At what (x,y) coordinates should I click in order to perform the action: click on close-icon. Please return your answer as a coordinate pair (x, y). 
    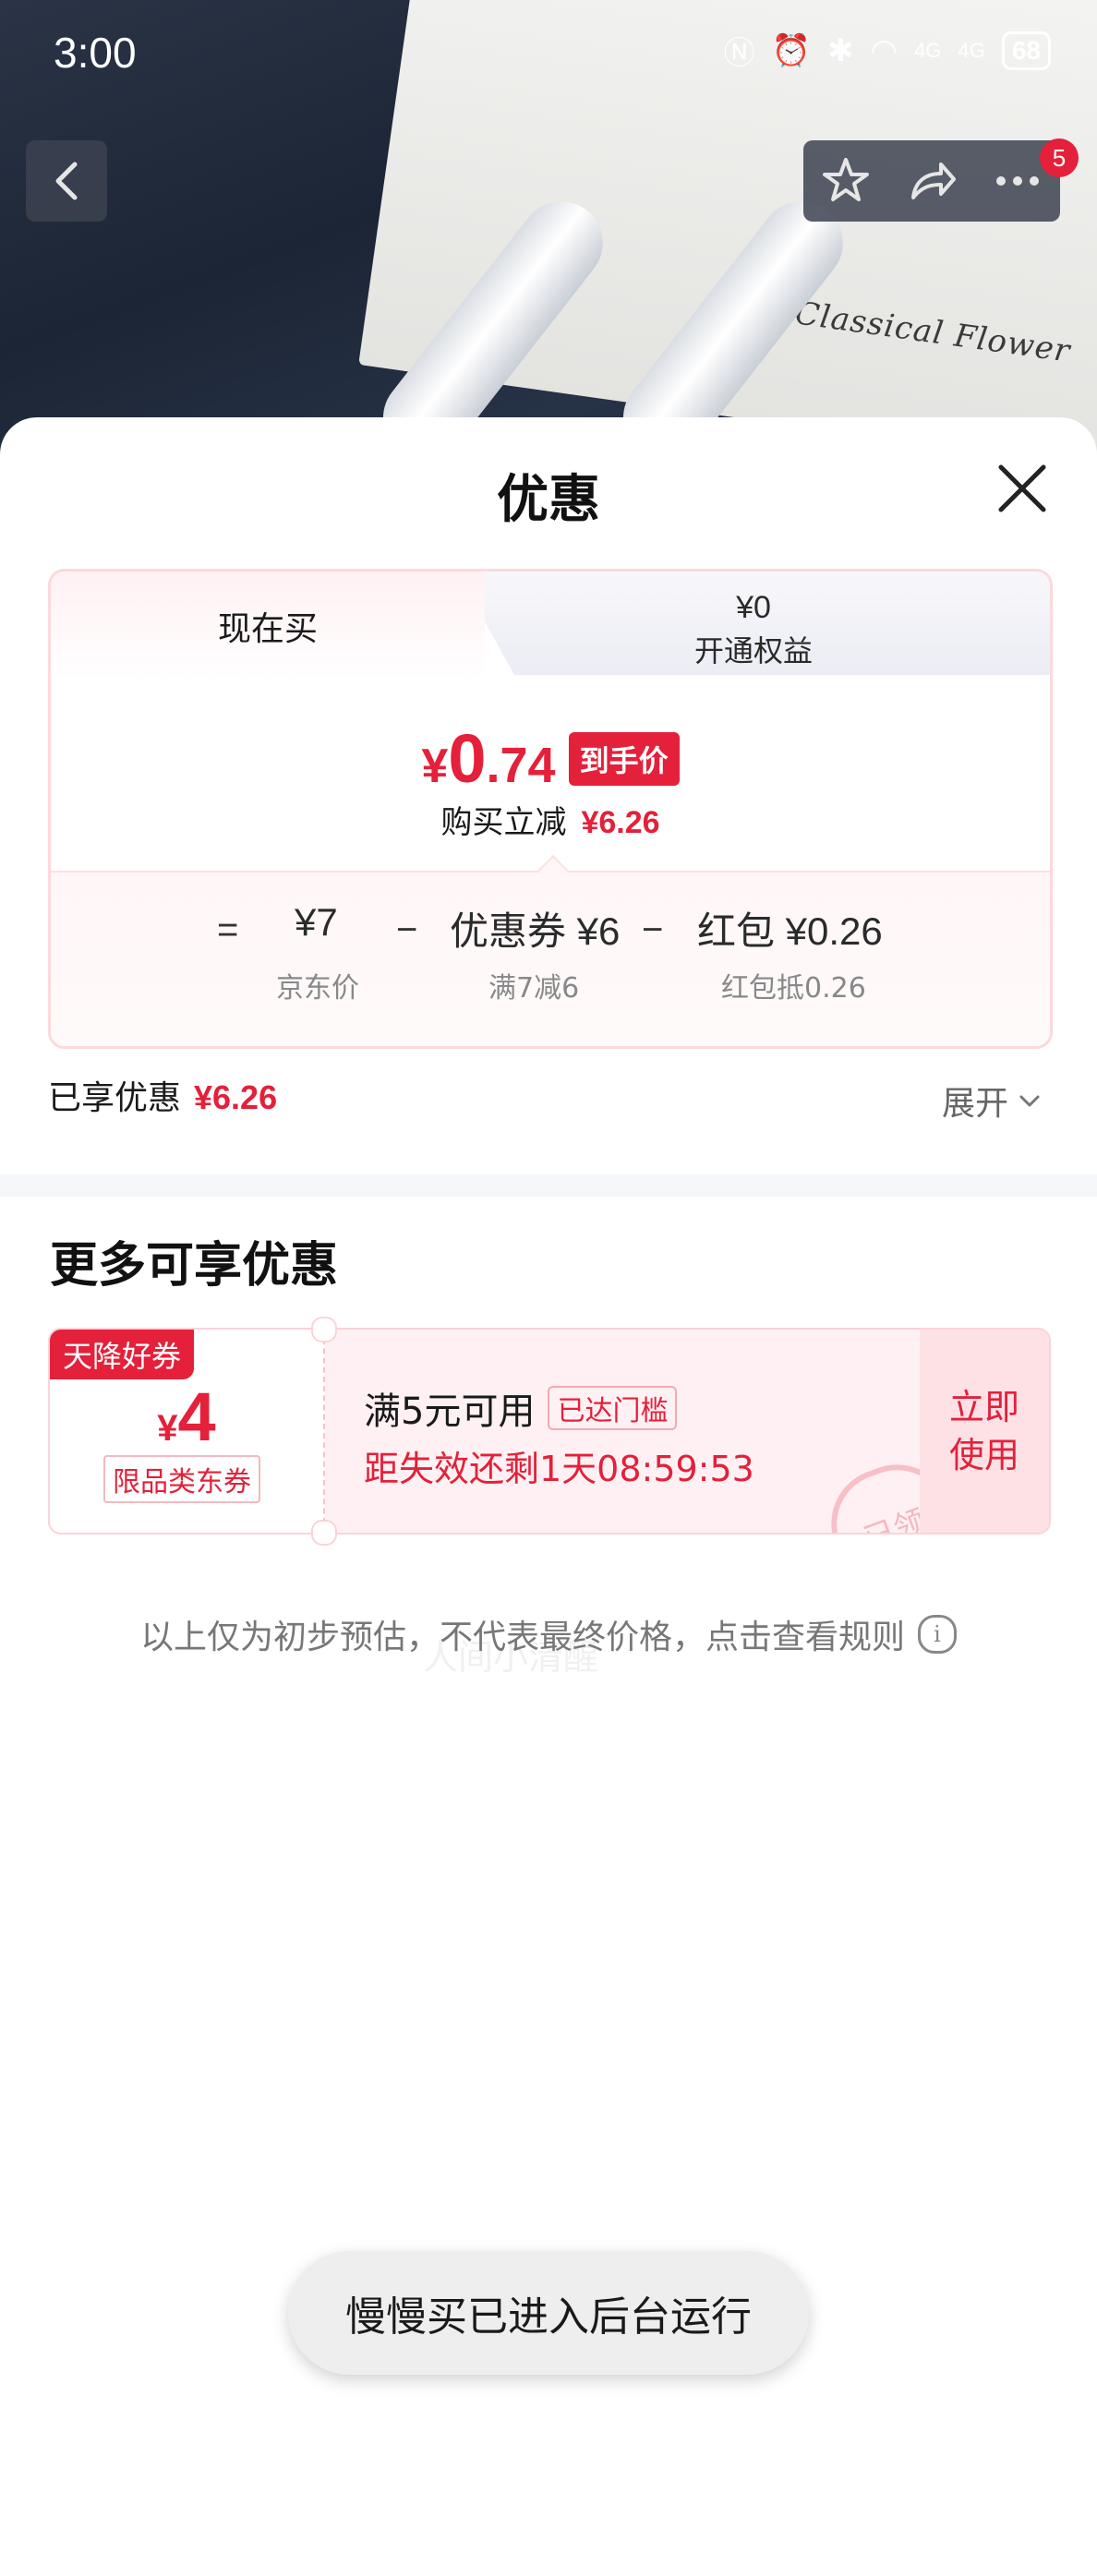
    Looking at the image, I should click on (1022, 488).